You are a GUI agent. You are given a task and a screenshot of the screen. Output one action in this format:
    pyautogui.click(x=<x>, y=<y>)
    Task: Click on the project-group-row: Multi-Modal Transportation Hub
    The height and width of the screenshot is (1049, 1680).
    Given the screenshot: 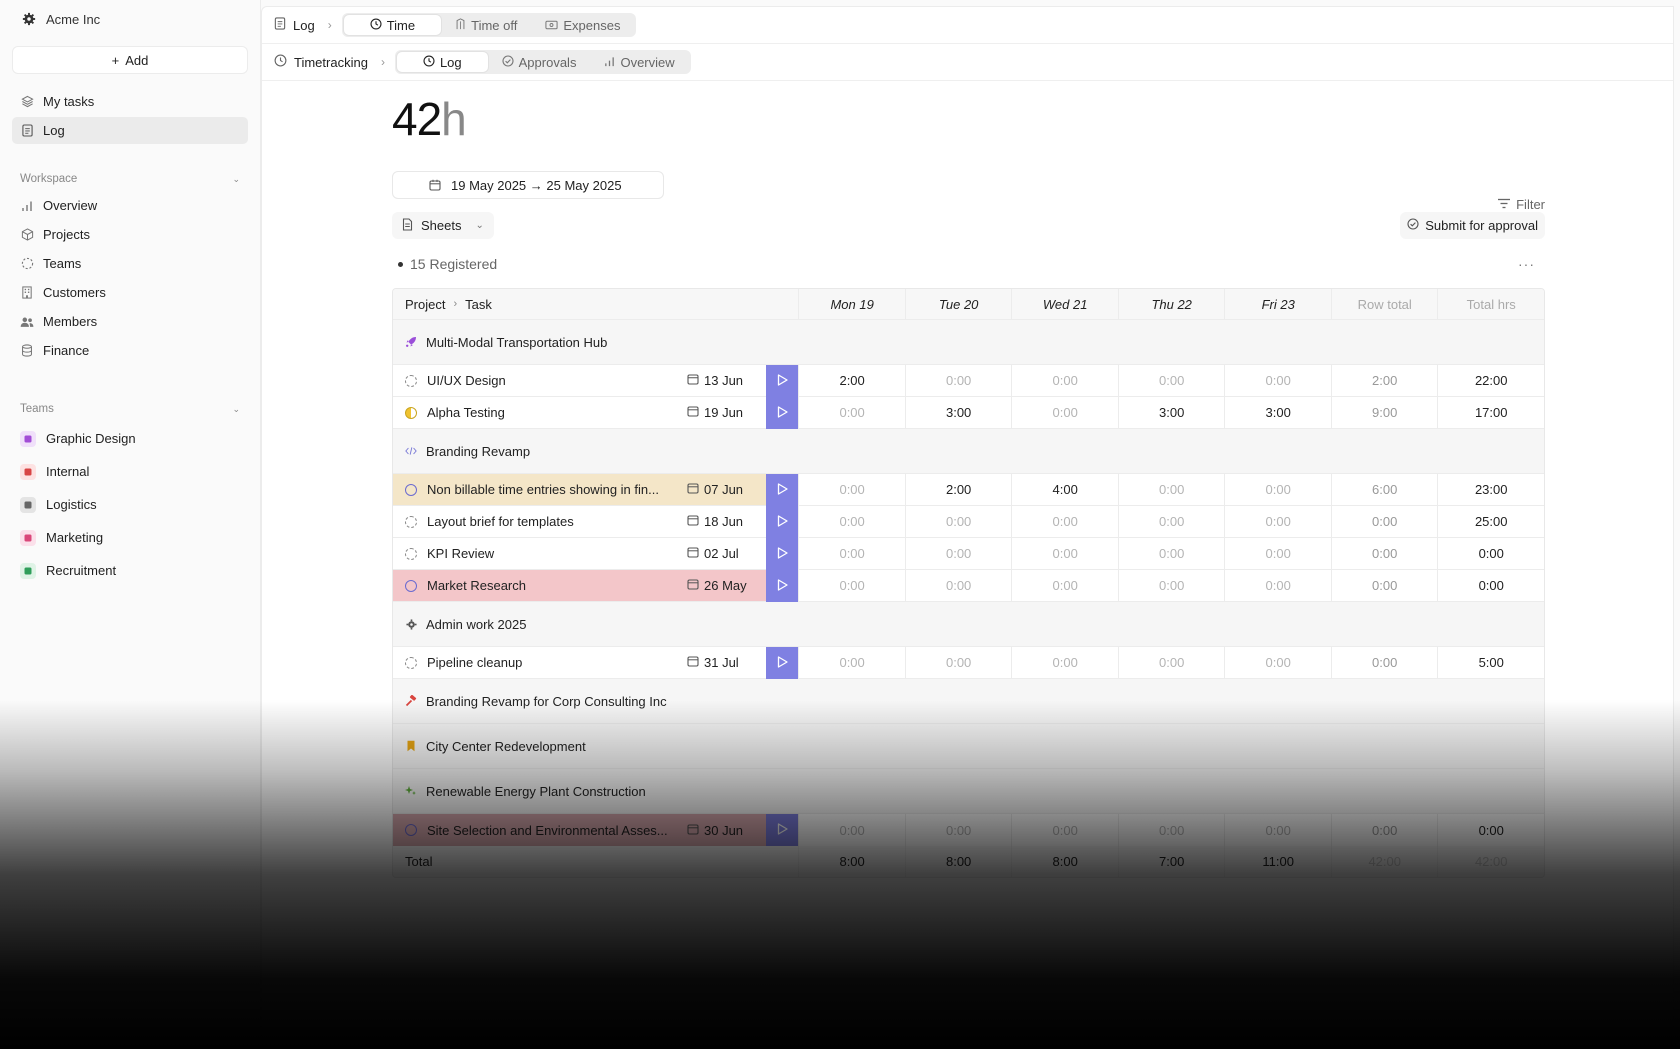 What is the action you would take?
    pyautogui.click(x=968, y=342)
    